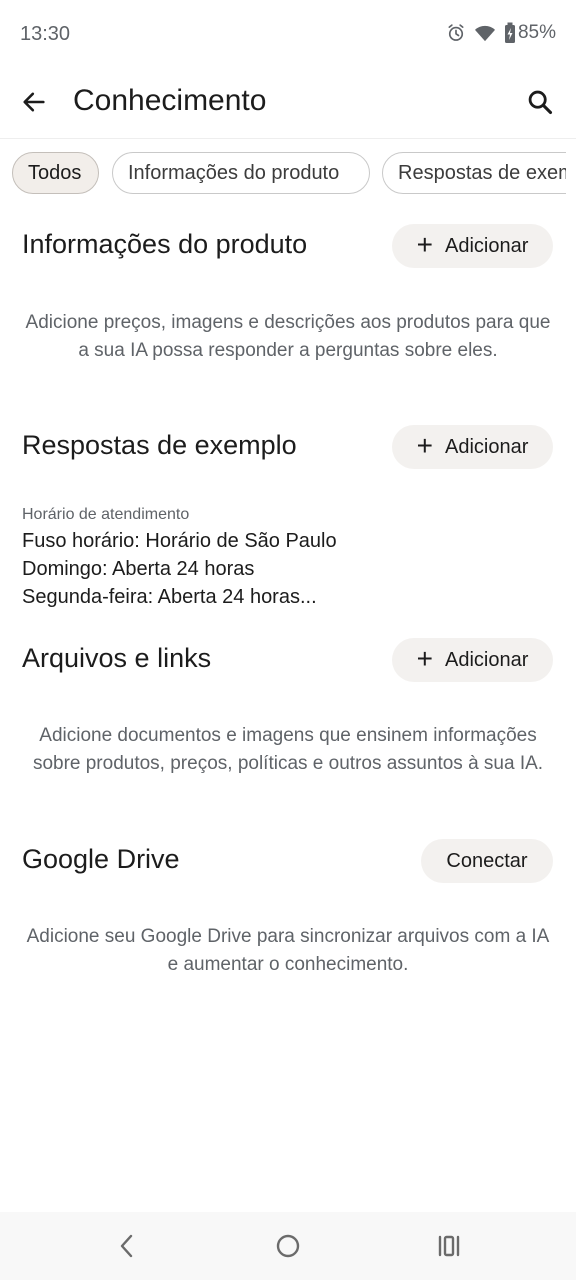 The width and height of the screenshot is (576, 1280). What do you see at coordinates (170, 100) in the screenshot?
I see `page-title: Conhecimento` at bounding box center [170, 100].